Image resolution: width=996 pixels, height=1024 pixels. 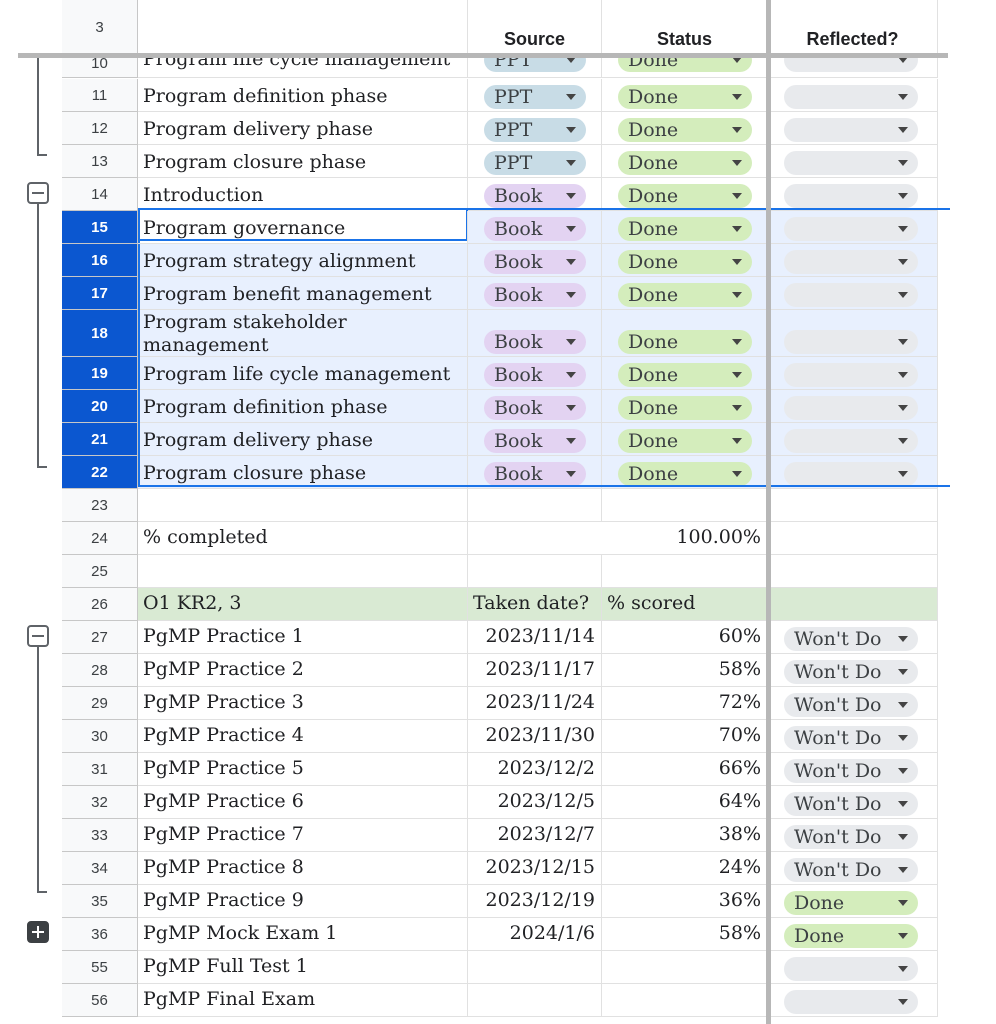 I want to click on date-cell: 2023/12/7, so click(x=535, y=835).